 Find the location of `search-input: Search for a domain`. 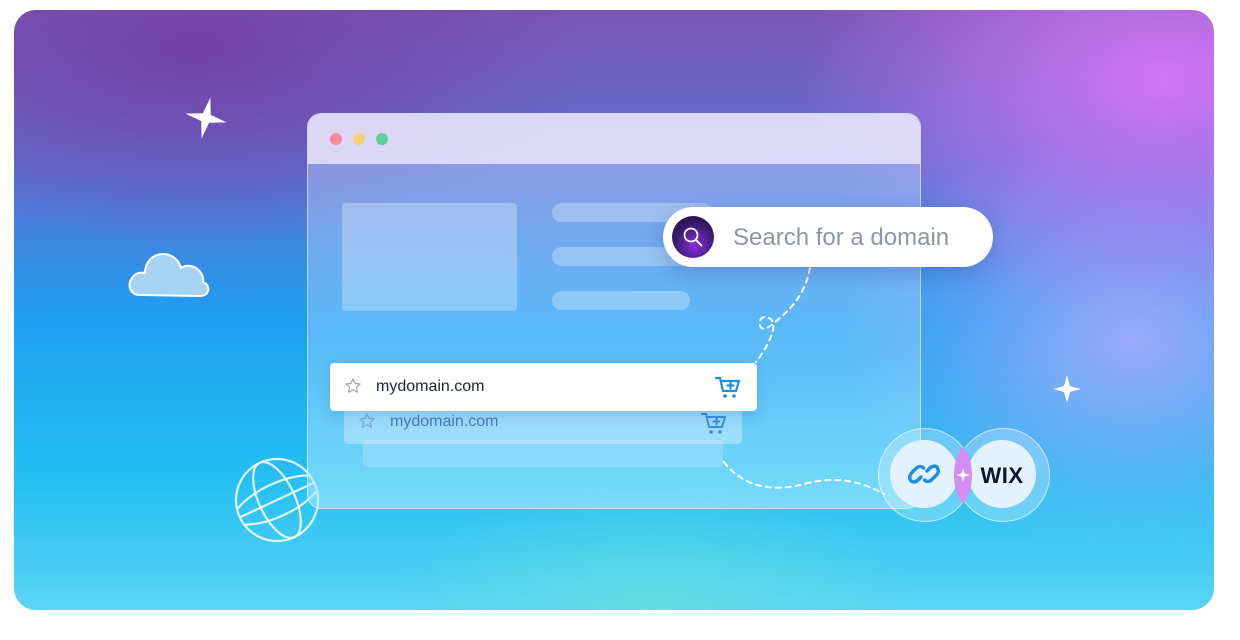

search-input: Search for a domain is located at coordinates (841, 238).